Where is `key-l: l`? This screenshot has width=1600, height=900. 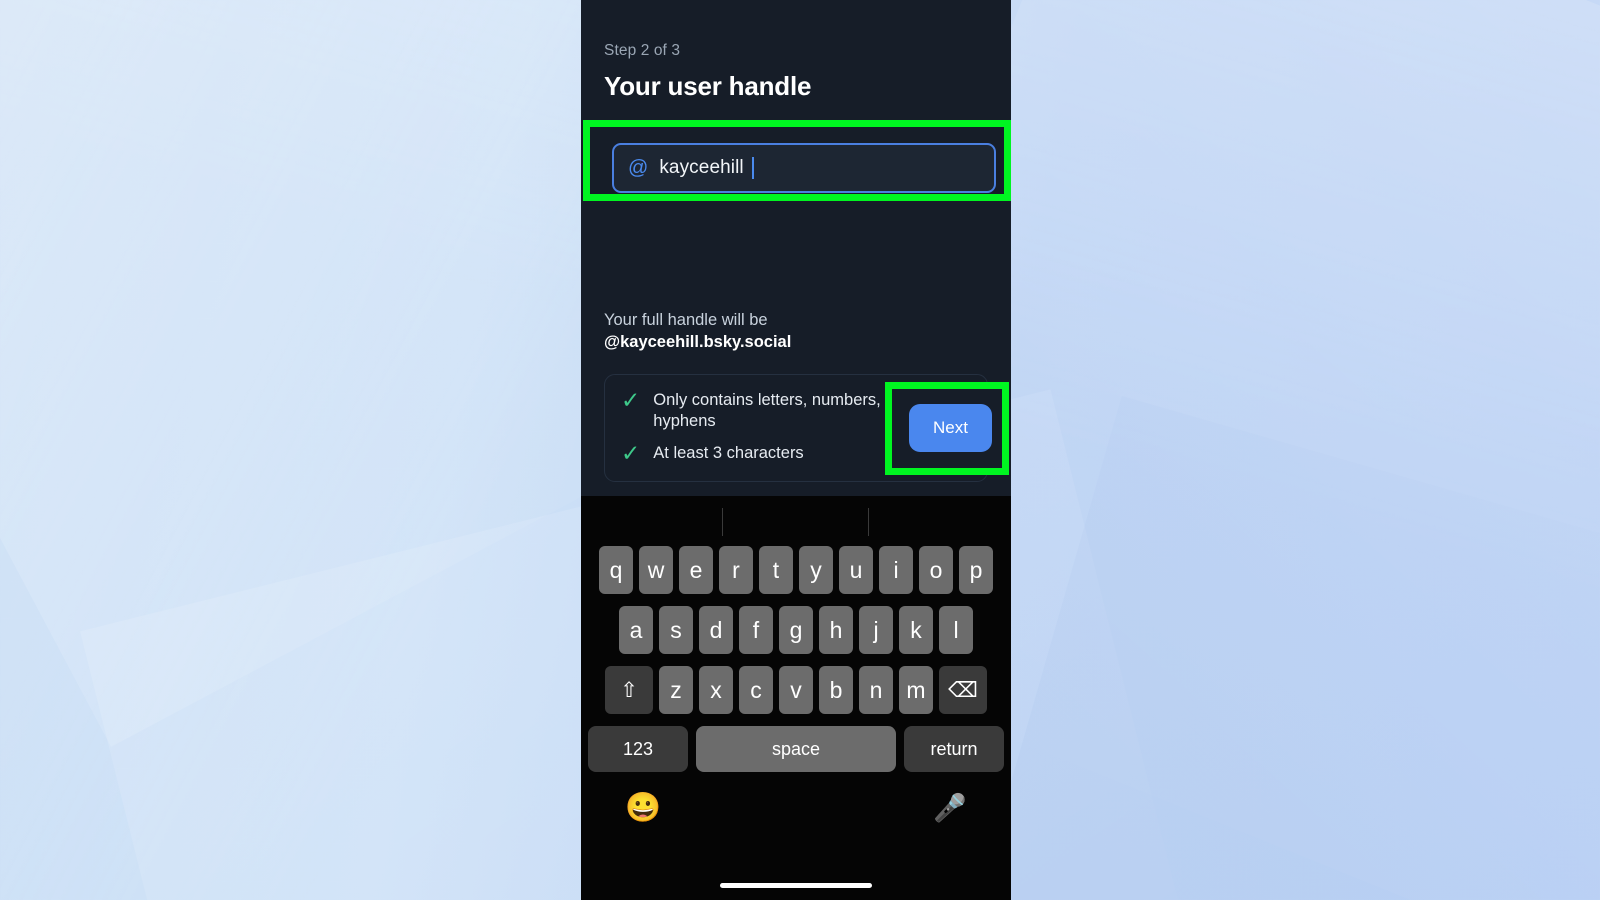 key-l: l is located at coordinates (956, 630).